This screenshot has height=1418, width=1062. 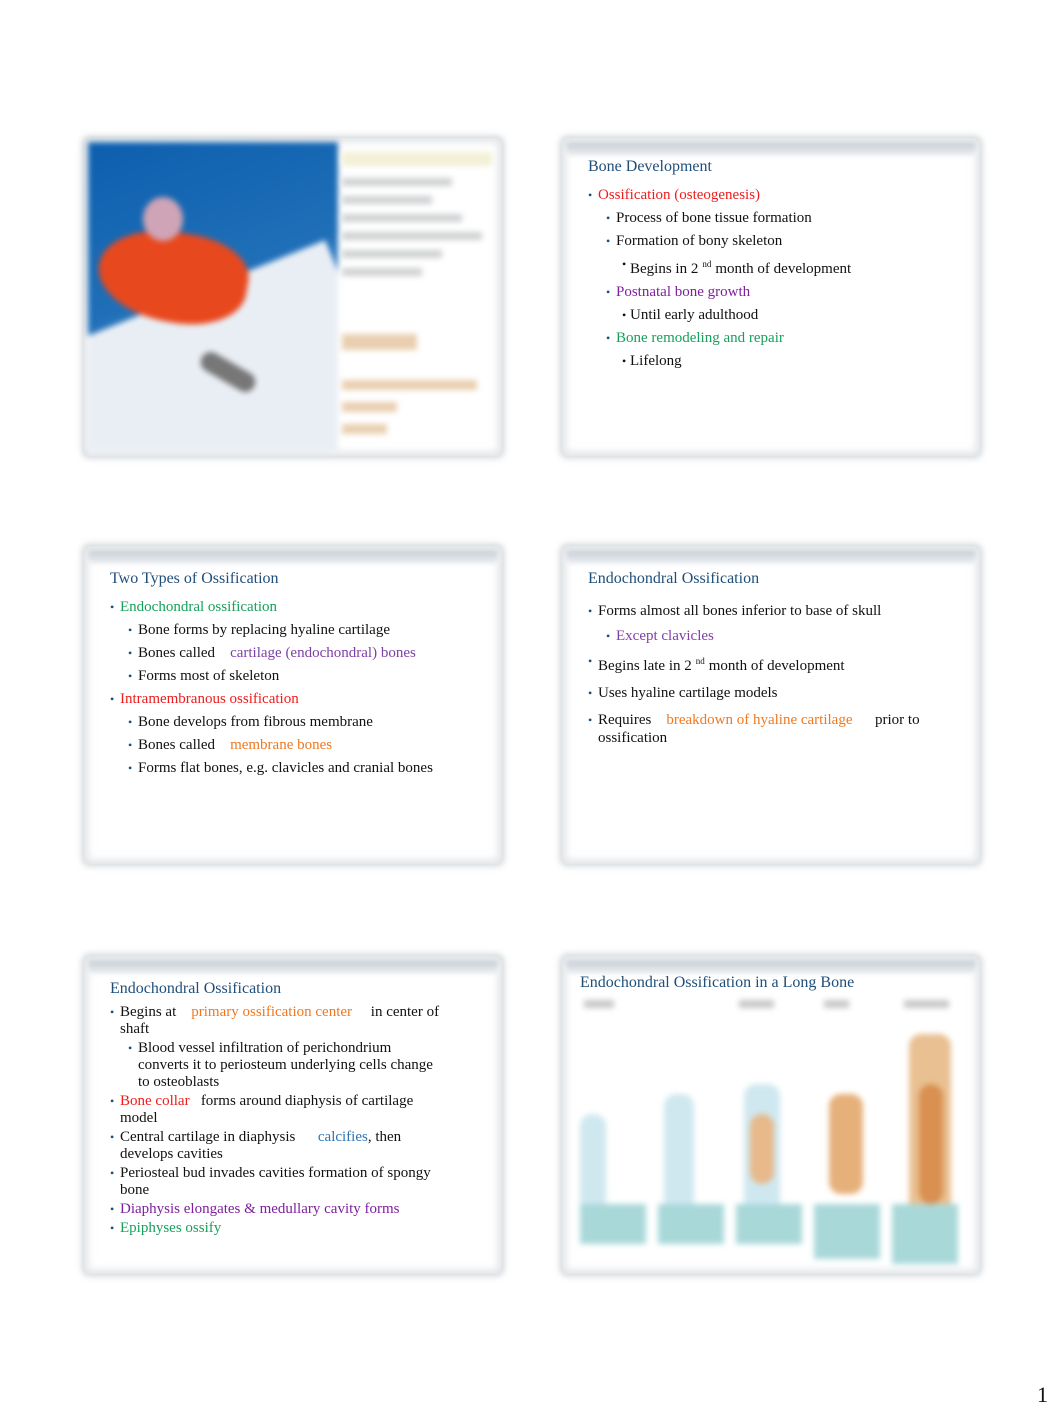 What do you see at coordinates (272, 1012) in the screenshot?
I see `highlight-text: primary ossification center` at bounding box center [272, 1012].